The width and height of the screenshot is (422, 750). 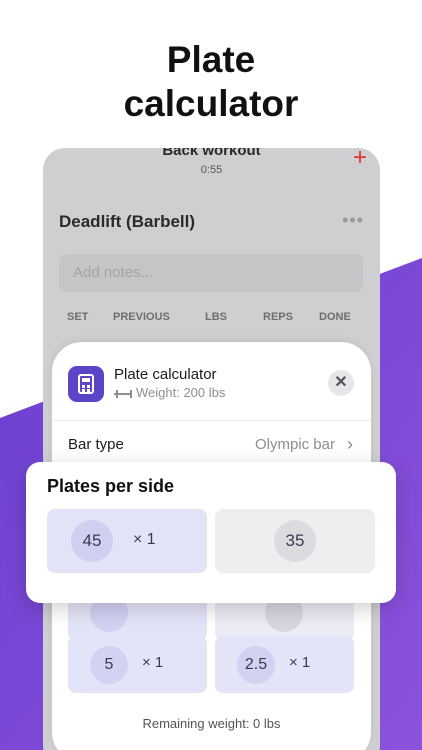 I want to click on column-set: SET, so click(x=78, y=317).